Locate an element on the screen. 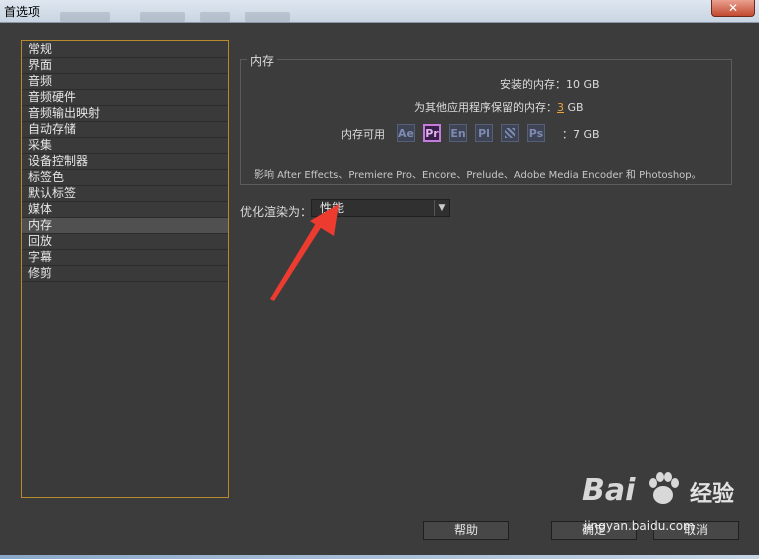  paw-icon is located at coordinates (664, 488).